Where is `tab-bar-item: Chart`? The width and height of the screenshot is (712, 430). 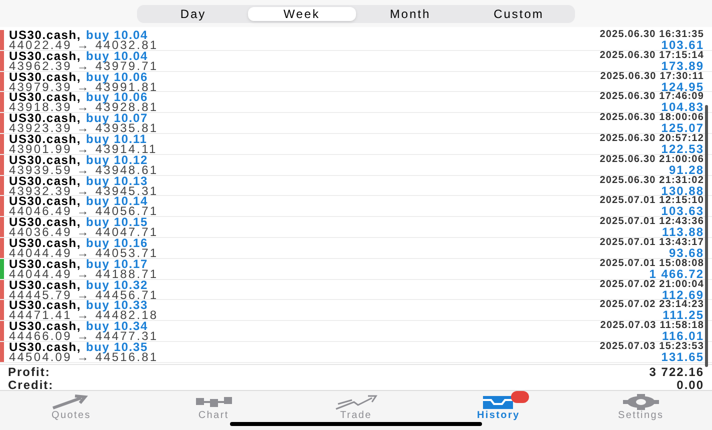 tab-bar-item: Chart is located at coordinates (213, 410).